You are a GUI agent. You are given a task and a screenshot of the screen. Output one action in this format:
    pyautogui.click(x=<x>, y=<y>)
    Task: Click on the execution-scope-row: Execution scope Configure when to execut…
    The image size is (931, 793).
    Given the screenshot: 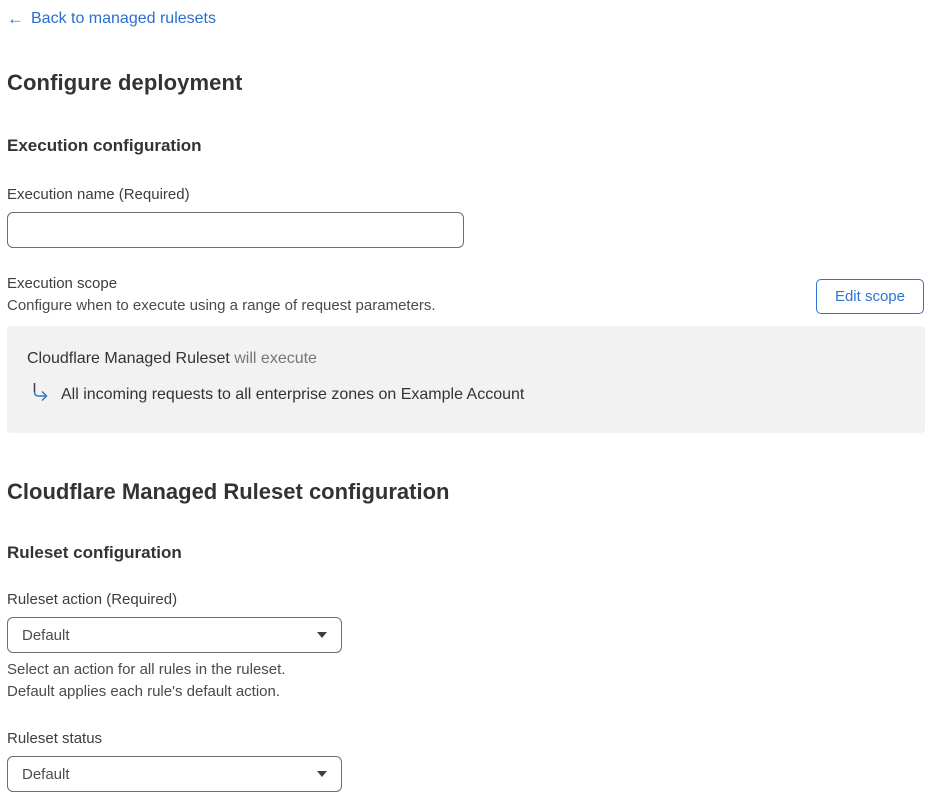 What is the action you would take?
    pyautogui.click(x=465, y=295)
    